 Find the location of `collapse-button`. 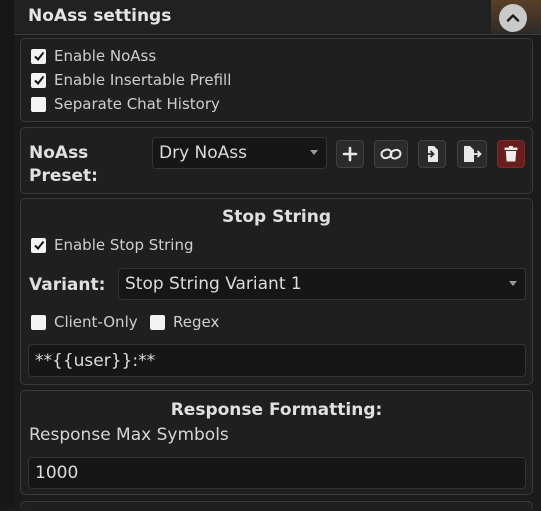

collapse-button is located at coordinates (513, 18).